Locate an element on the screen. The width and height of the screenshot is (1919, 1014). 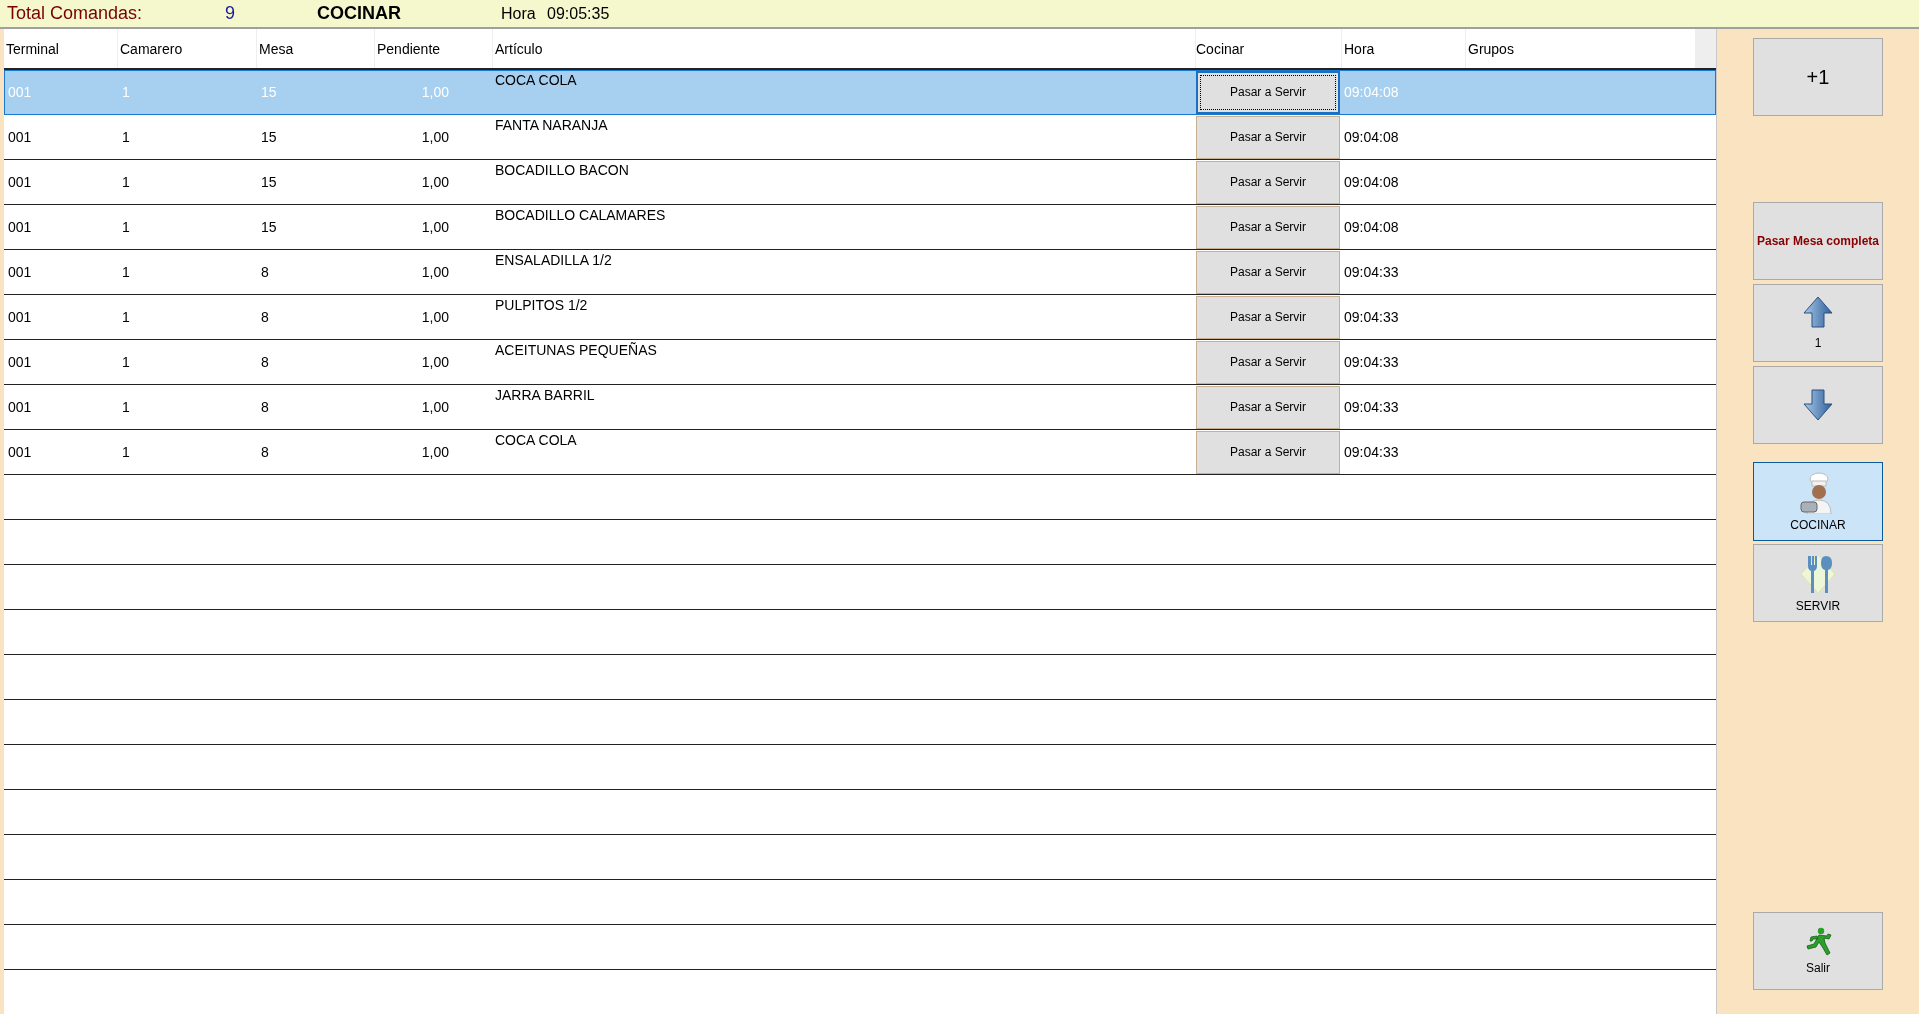
mode-title: COCINAR is located at coordinates (359, 13).